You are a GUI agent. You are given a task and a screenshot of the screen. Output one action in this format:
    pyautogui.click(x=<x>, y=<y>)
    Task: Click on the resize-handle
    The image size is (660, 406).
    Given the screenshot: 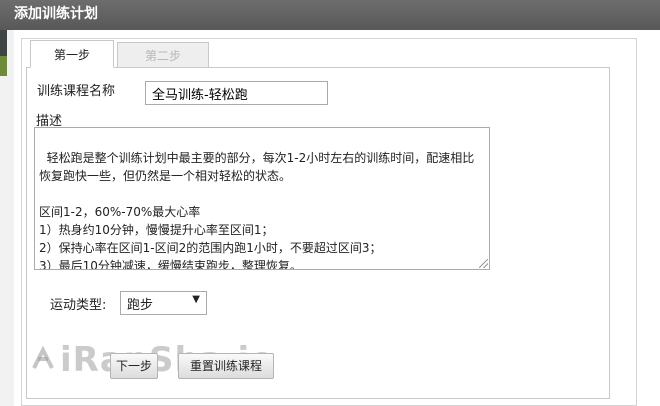 What is the action you would take?
    pyautogui.click(x=483, y=263)
    